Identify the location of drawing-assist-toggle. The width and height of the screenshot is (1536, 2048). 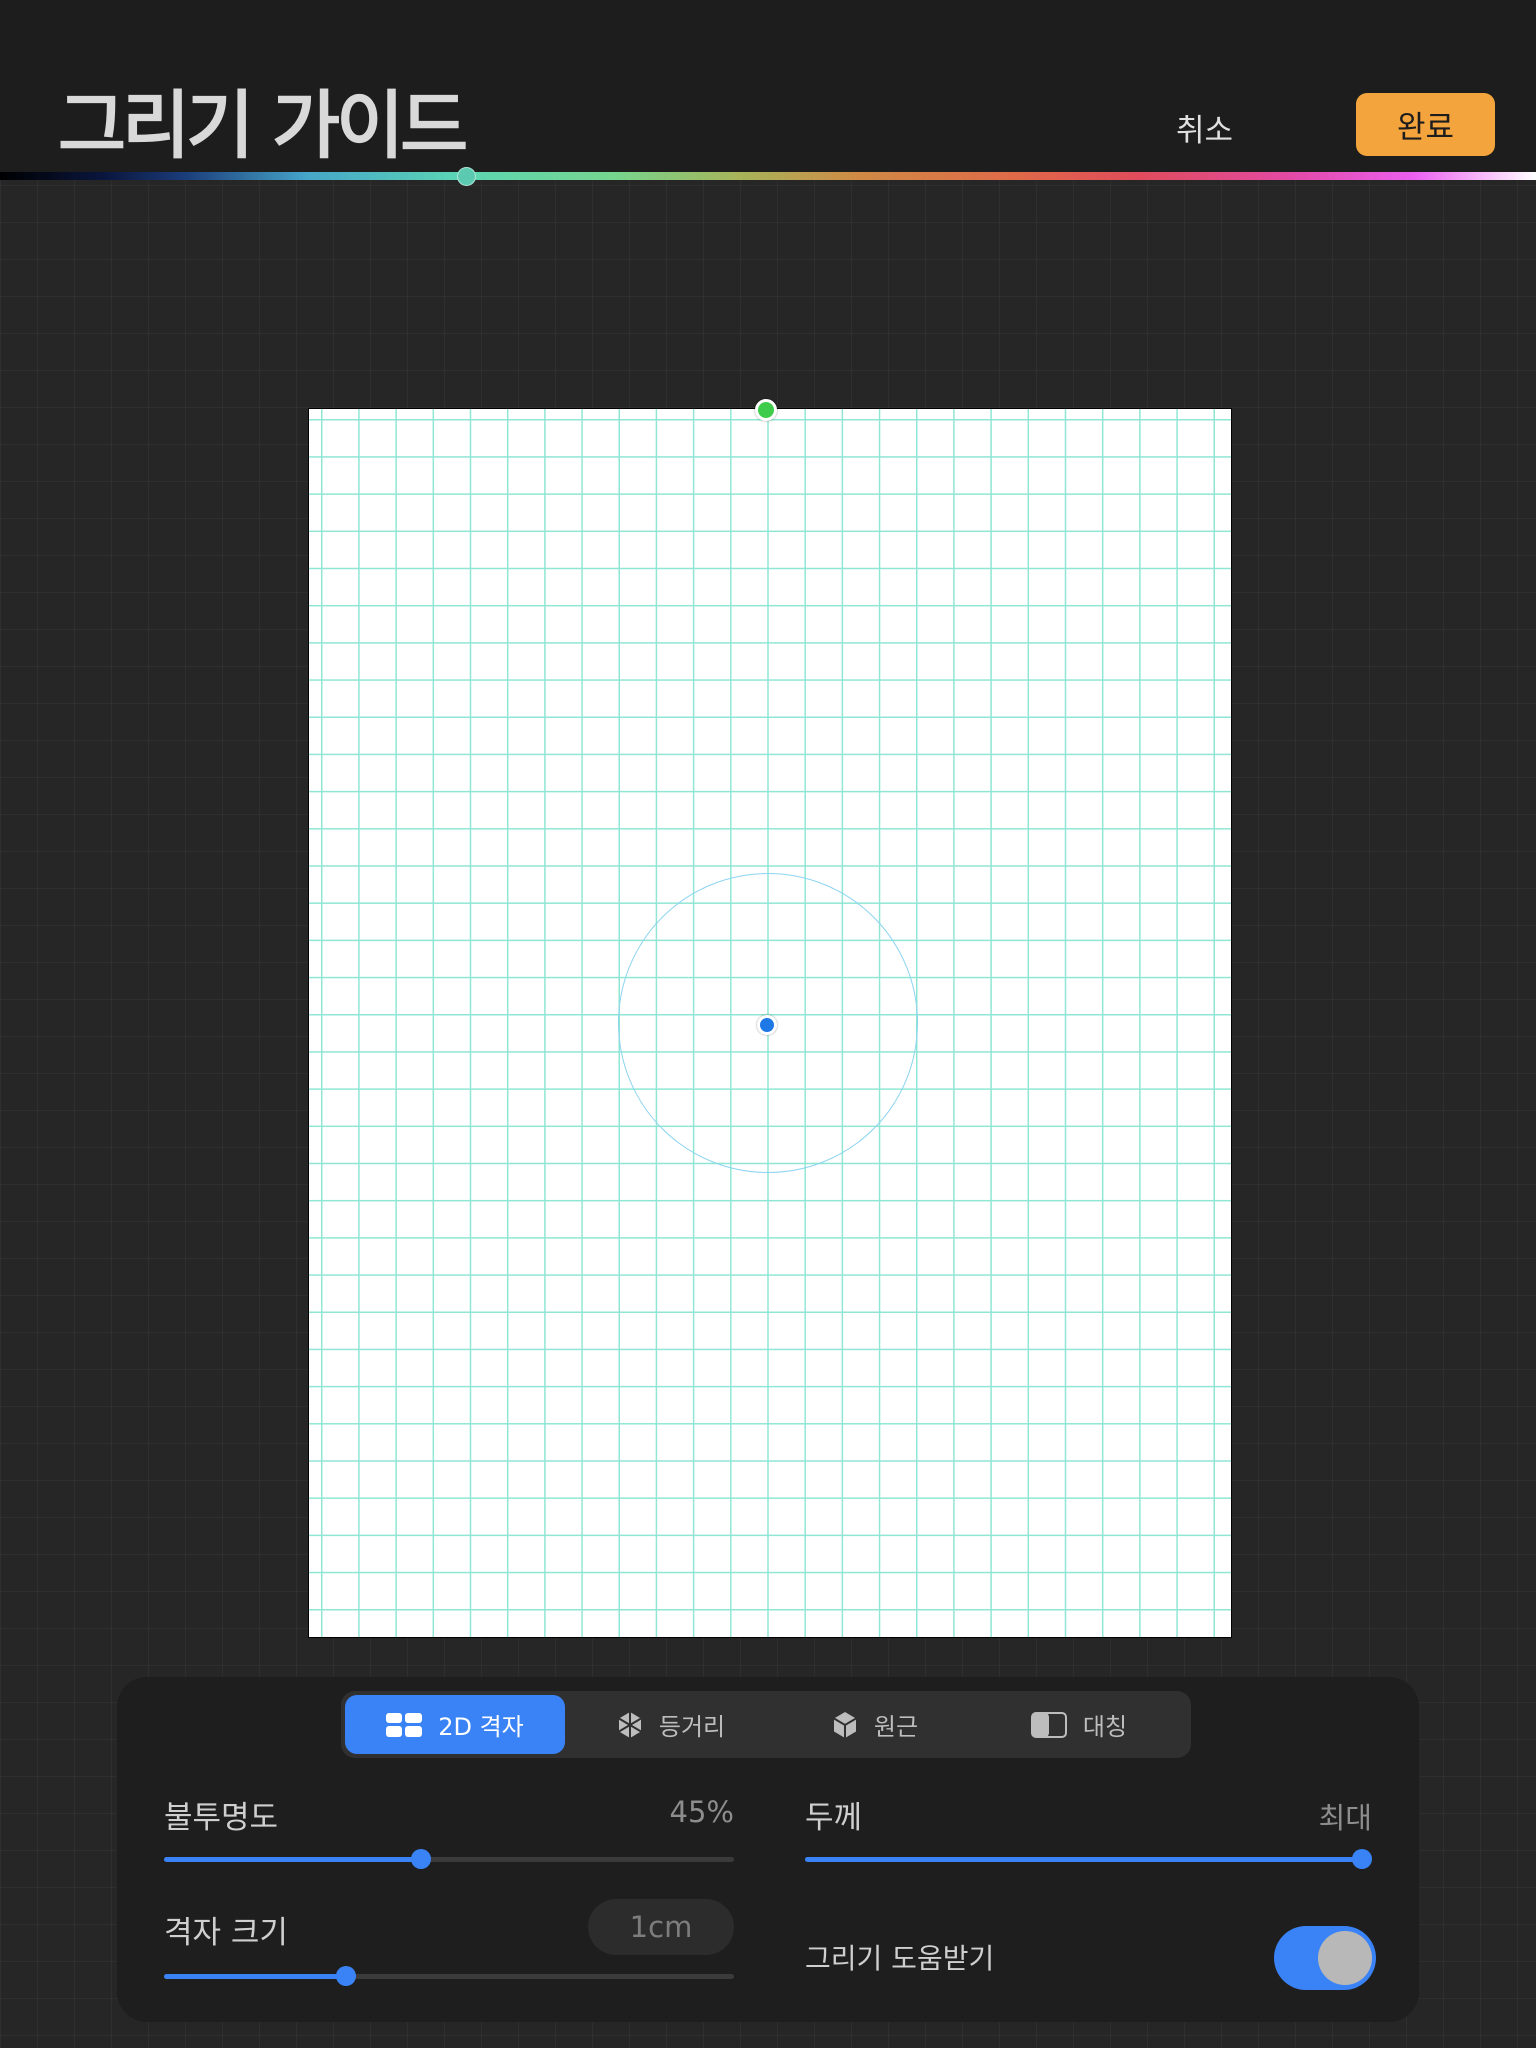
(1325, 1958).